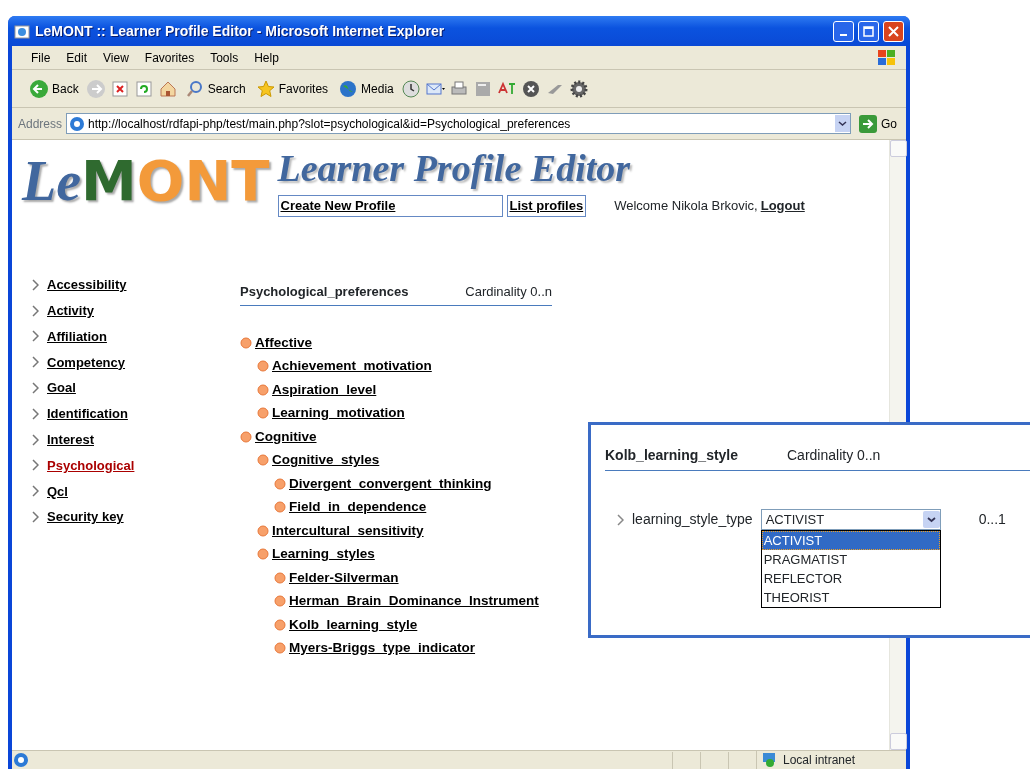 The height and width of the screenshot is (769, 1030). I want to click on welcome-text: Welcome Nikola Brkovic,, so click(686, 206).